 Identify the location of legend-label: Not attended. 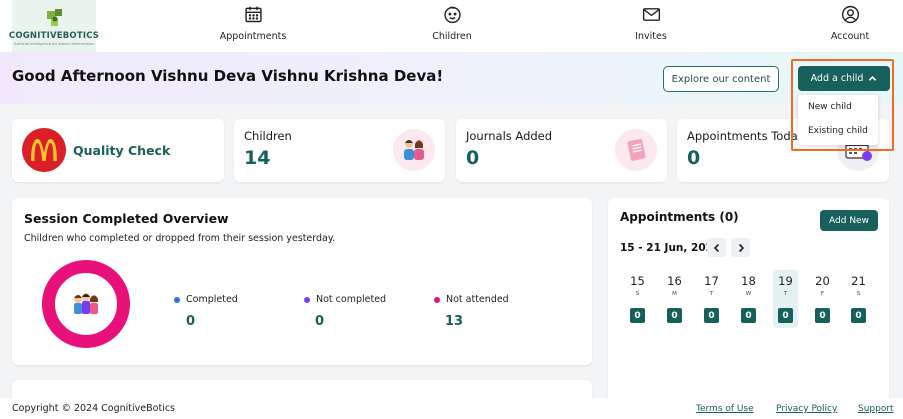
(477, 299).